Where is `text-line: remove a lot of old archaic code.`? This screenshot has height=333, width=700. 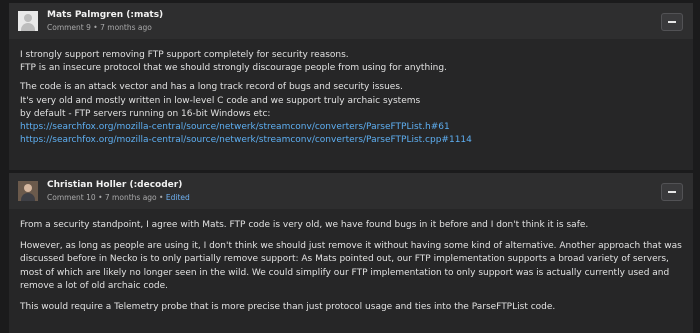 text-line: remove a lot of old archaic code. is located at coordinates (94, 286).